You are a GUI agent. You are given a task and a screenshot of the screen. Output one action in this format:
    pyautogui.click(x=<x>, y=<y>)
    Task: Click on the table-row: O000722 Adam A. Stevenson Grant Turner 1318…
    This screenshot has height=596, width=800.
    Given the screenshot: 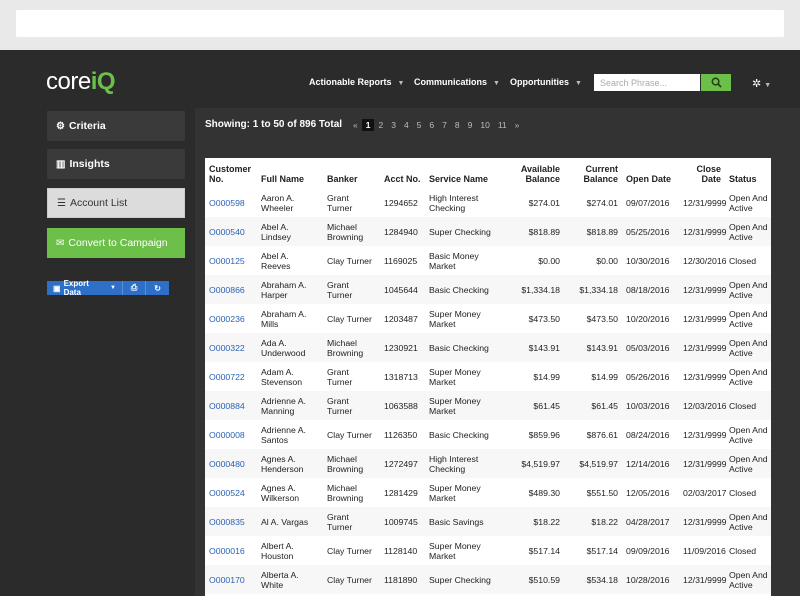 What is the action you would take?
    pyautogui.click(x=488, y=376)
    